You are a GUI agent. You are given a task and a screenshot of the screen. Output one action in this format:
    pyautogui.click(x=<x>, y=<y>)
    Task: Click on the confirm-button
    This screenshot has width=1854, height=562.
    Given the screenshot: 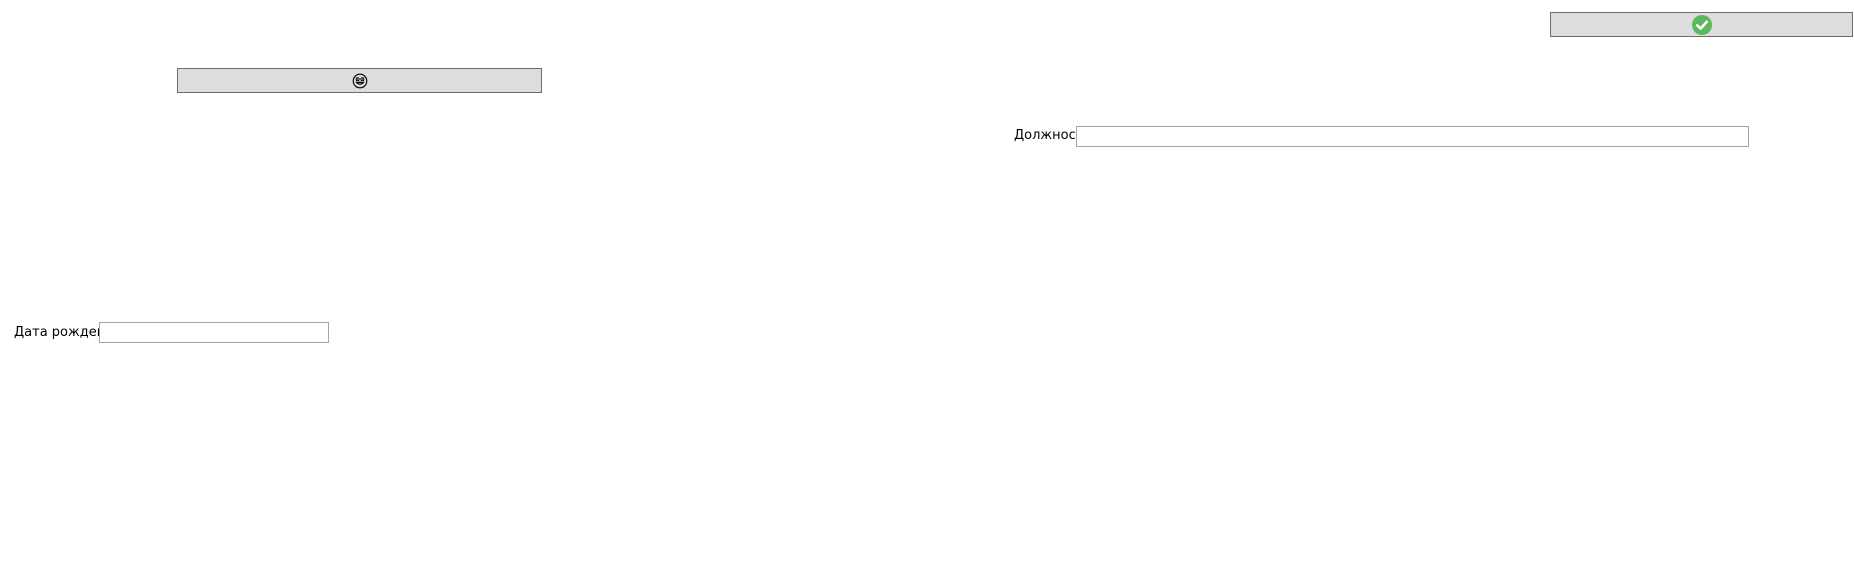 What is the action you would take?
    pyautogui.click(x=1701, y=24)
    